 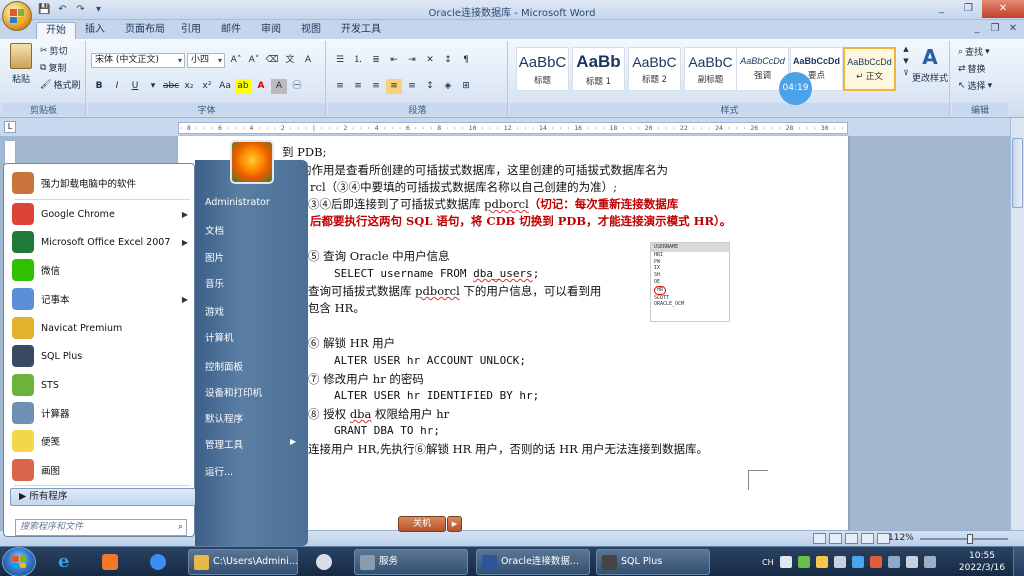 I want to click on tab-mailings: 邮件, so click(x=231, y=30).